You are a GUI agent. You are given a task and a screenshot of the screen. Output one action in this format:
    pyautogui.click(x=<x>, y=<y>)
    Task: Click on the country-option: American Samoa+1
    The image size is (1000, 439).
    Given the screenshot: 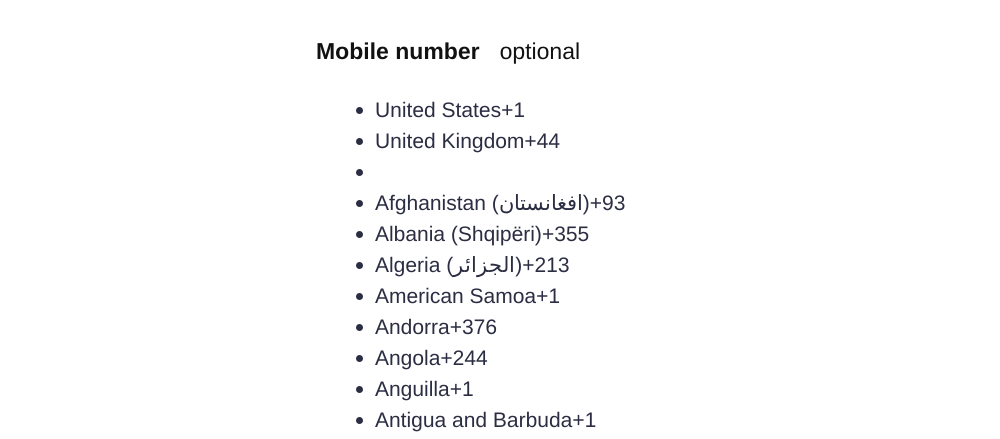 What is the action you would take?
    pyautogui.click(x=467, y=296)
    